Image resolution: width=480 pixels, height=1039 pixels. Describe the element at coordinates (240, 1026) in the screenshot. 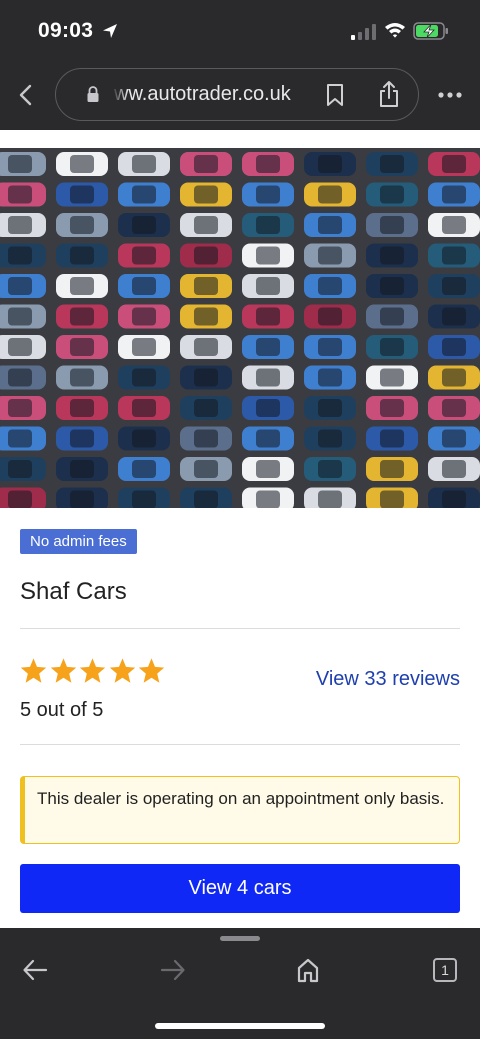

I see `home-indicator` at that location.